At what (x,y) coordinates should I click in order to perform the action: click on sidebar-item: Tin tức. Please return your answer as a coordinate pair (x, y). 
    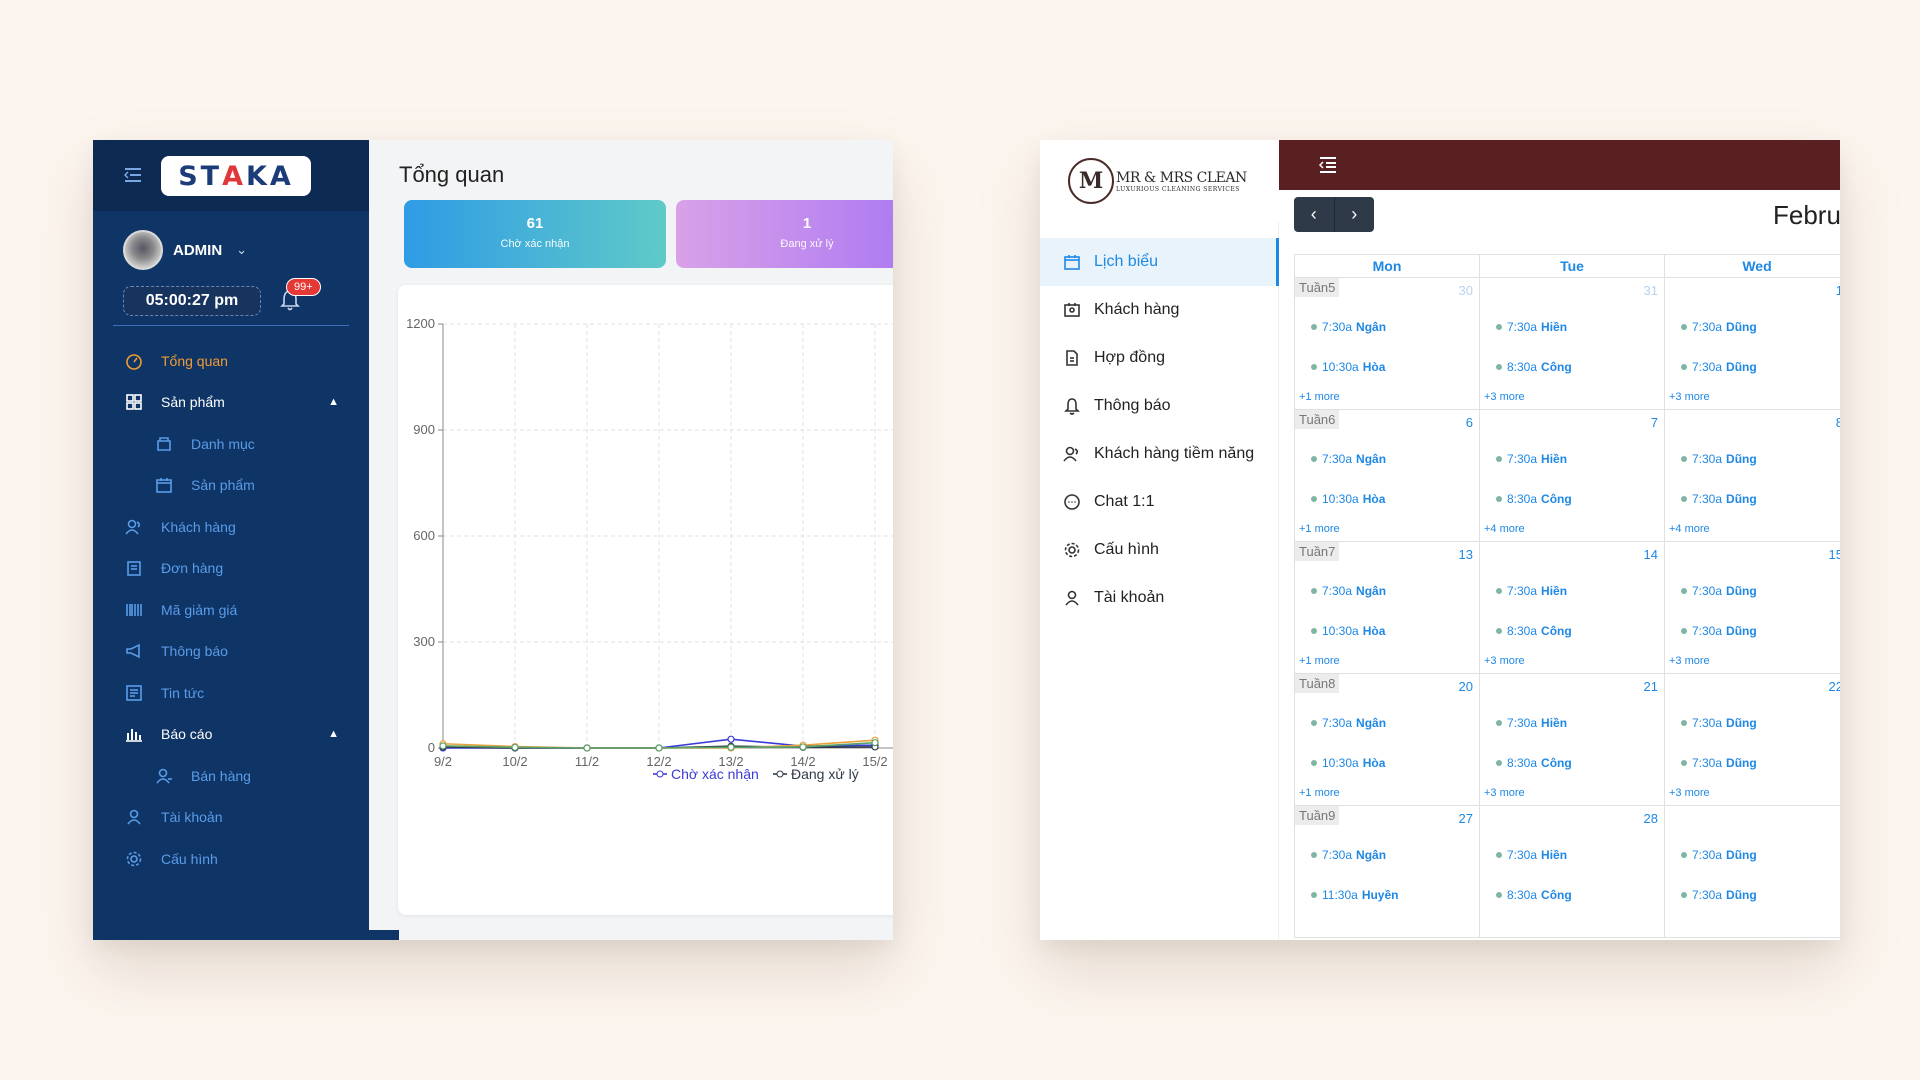
    Looking at the image, I should click on (231, 693).